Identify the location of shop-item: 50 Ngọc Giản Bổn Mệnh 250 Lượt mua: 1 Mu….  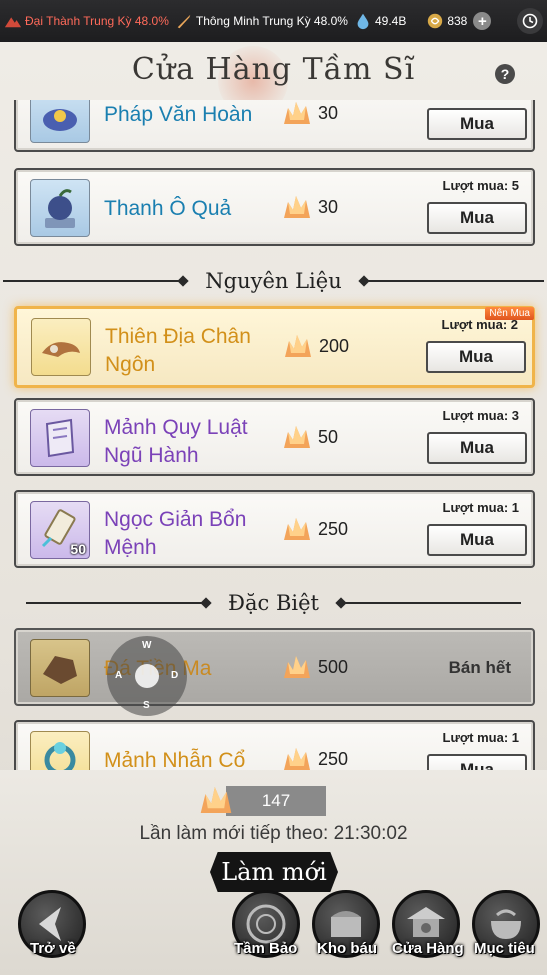
(274, 529).